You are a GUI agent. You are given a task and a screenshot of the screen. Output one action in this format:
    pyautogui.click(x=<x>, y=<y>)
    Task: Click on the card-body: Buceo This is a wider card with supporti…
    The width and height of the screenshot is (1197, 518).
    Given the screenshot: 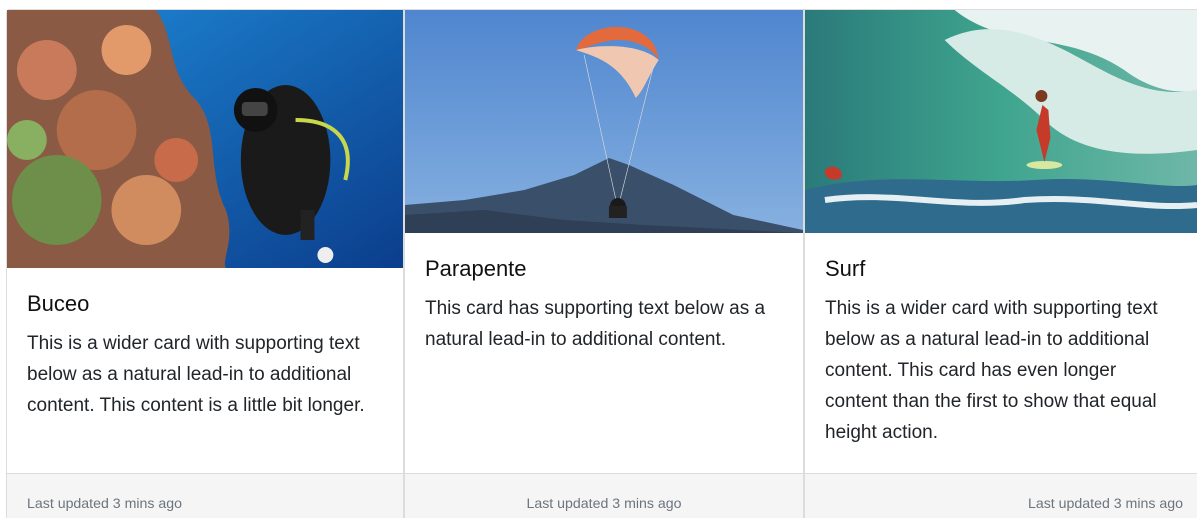 What is the action you would take?
    pyautogui.click(x=205, y=370)
    